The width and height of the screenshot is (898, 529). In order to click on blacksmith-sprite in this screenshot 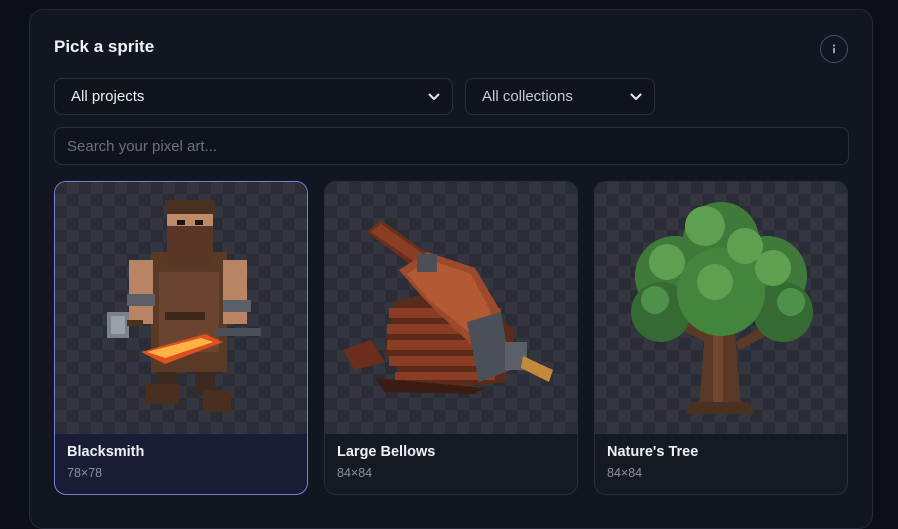, I will do `click(184, 306)`.